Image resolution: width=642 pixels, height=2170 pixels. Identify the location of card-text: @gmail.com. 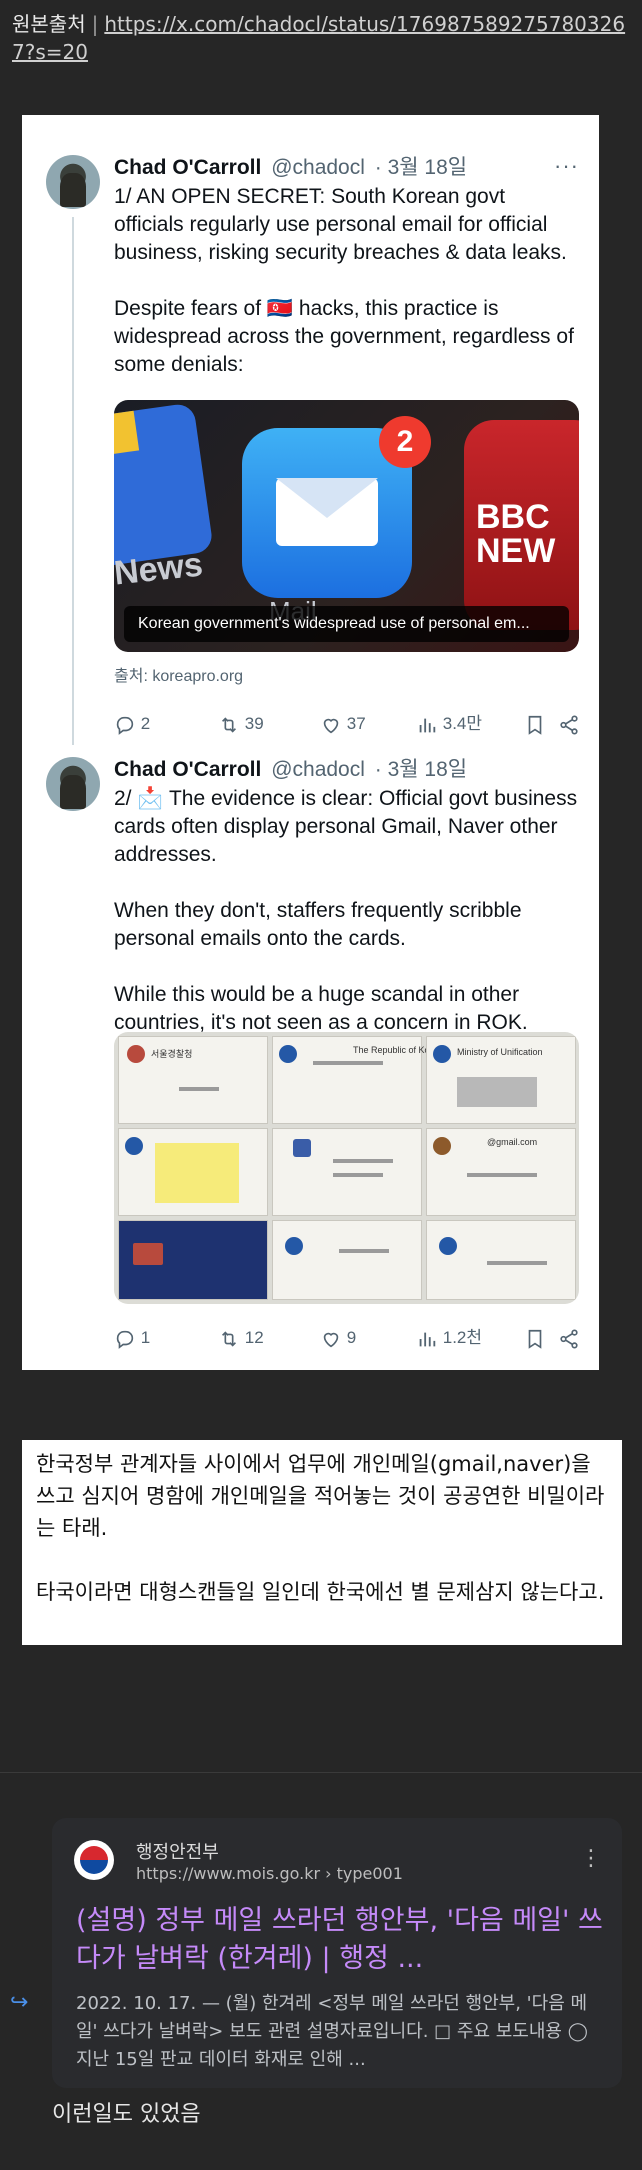
(512, 1142).